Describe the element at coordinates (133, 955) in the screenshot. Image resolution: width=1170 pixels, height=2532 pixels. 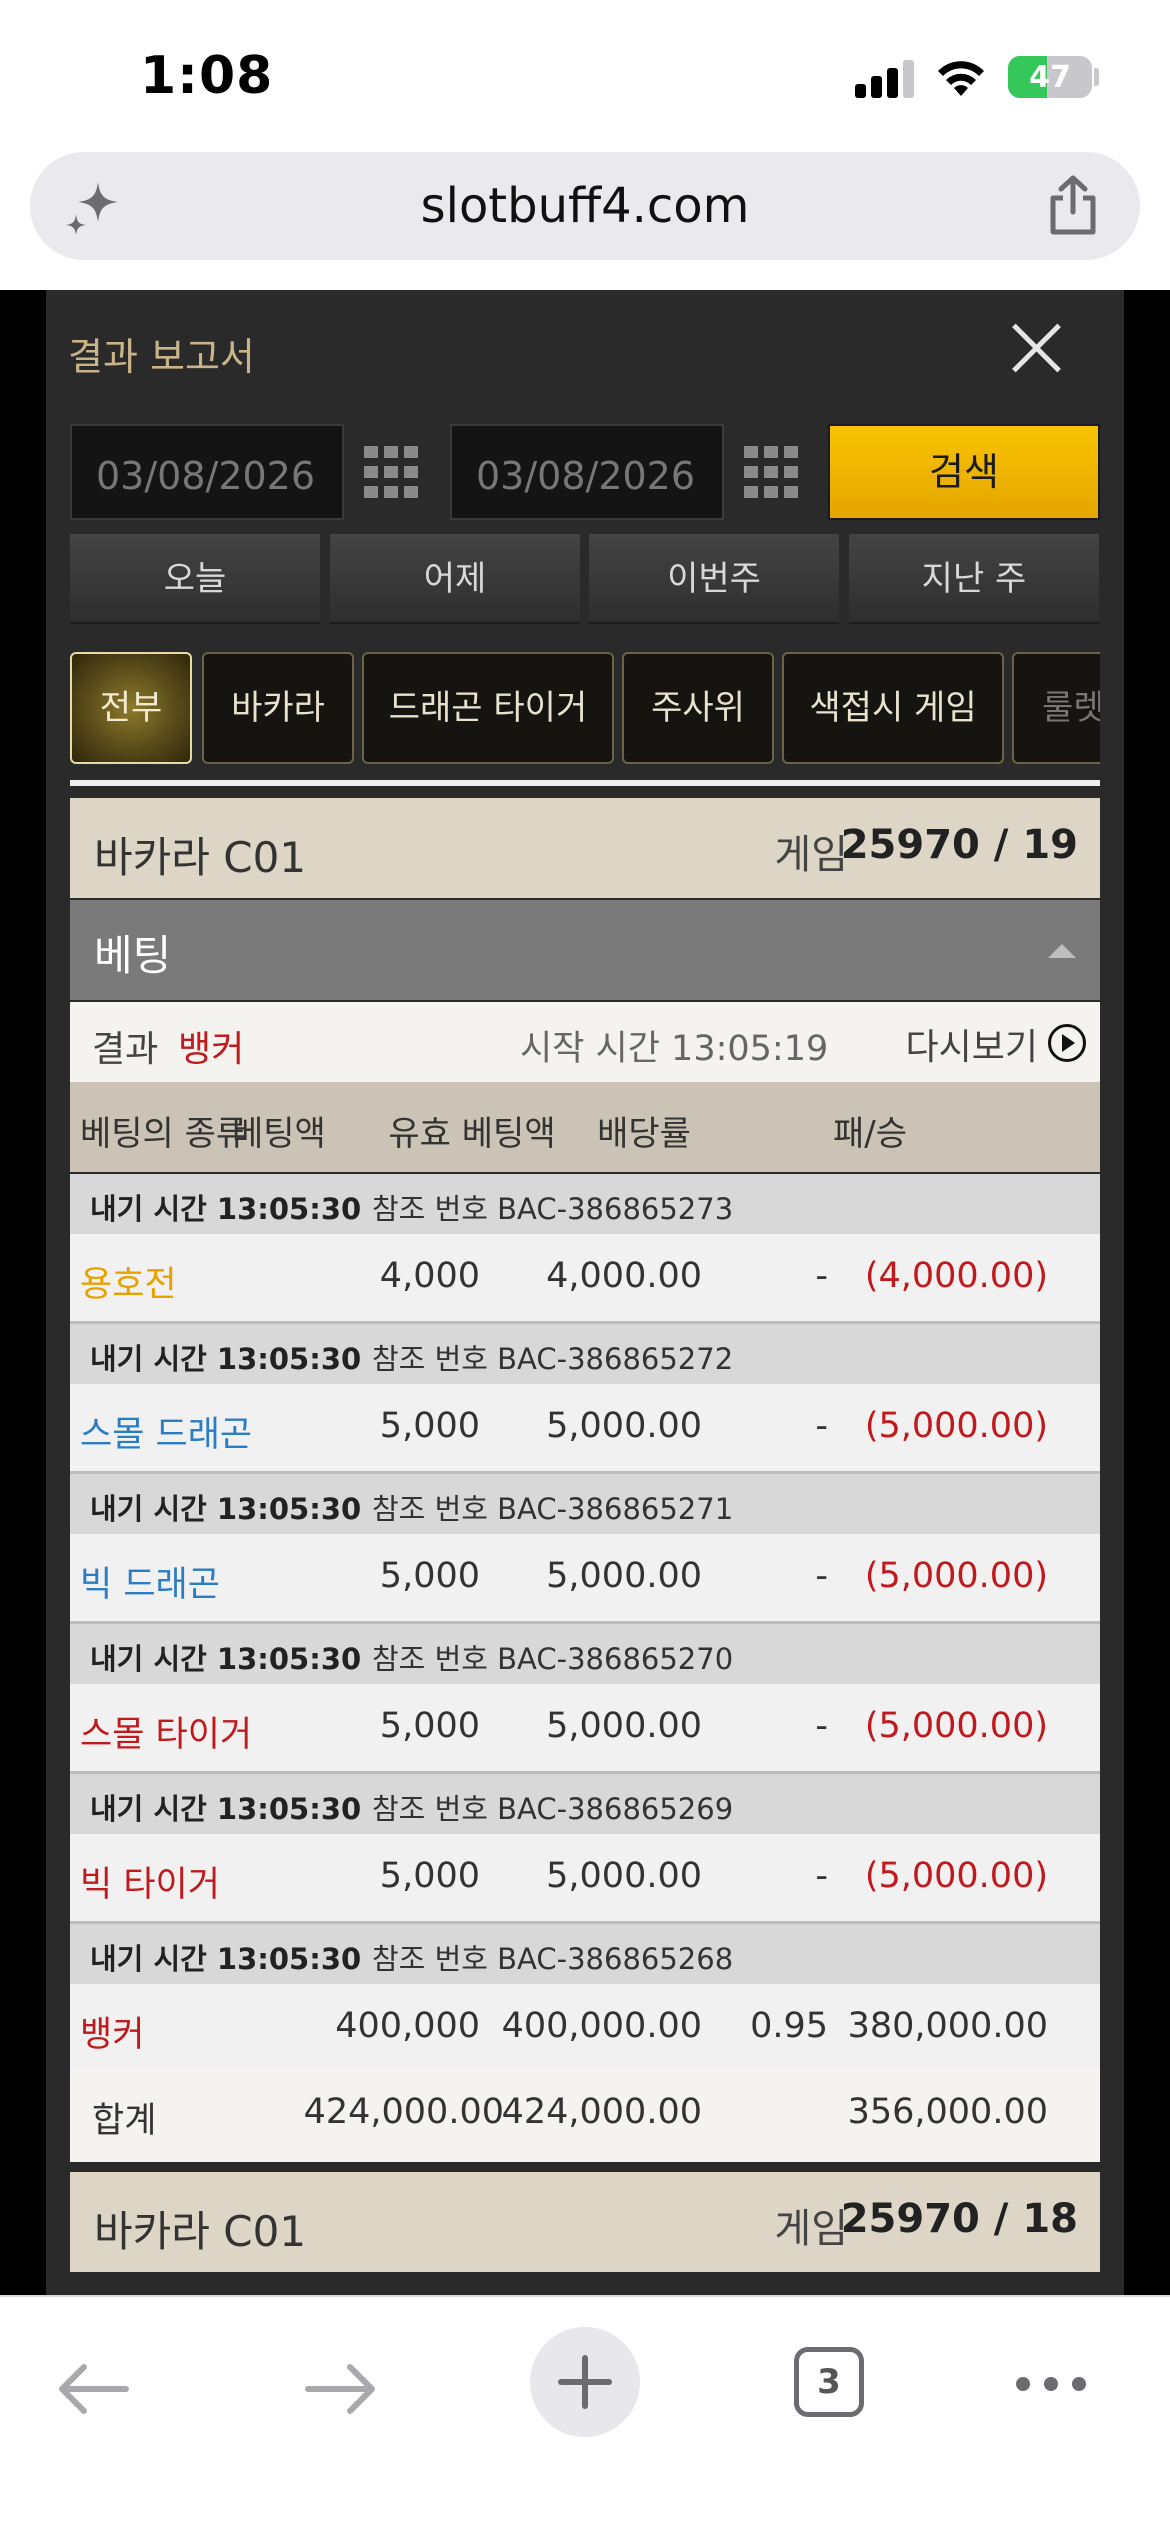
I see `section-label: 베팅` at that location.